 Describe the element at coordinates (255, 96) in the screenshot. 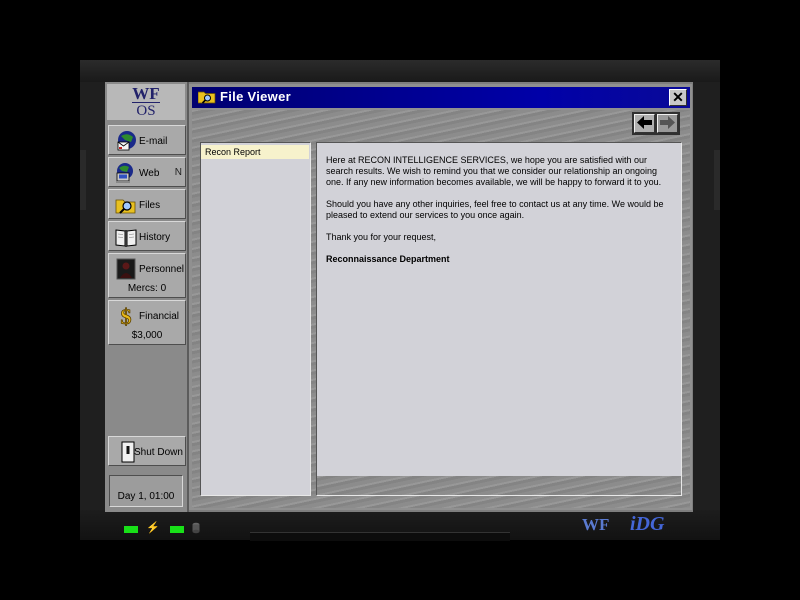

I see `window-title: File Viewer` at that location.